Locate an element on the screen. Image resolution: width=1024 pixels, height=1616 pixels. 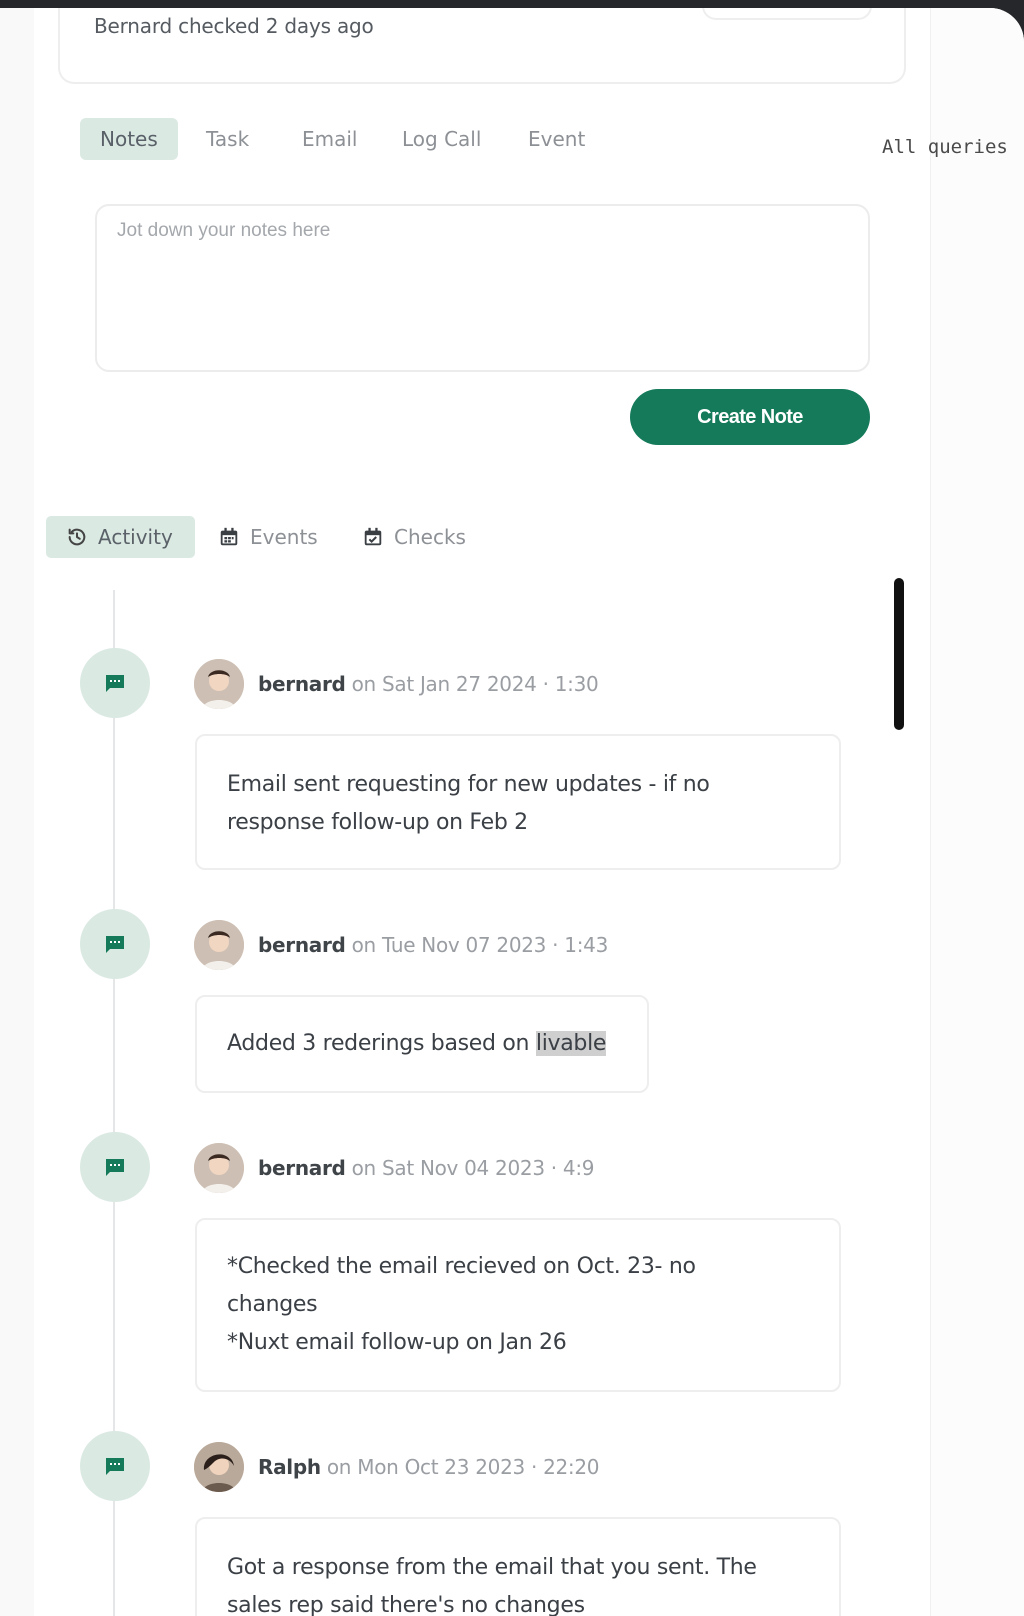
entry-author: Ralph is located at coordinates (289, 1467).